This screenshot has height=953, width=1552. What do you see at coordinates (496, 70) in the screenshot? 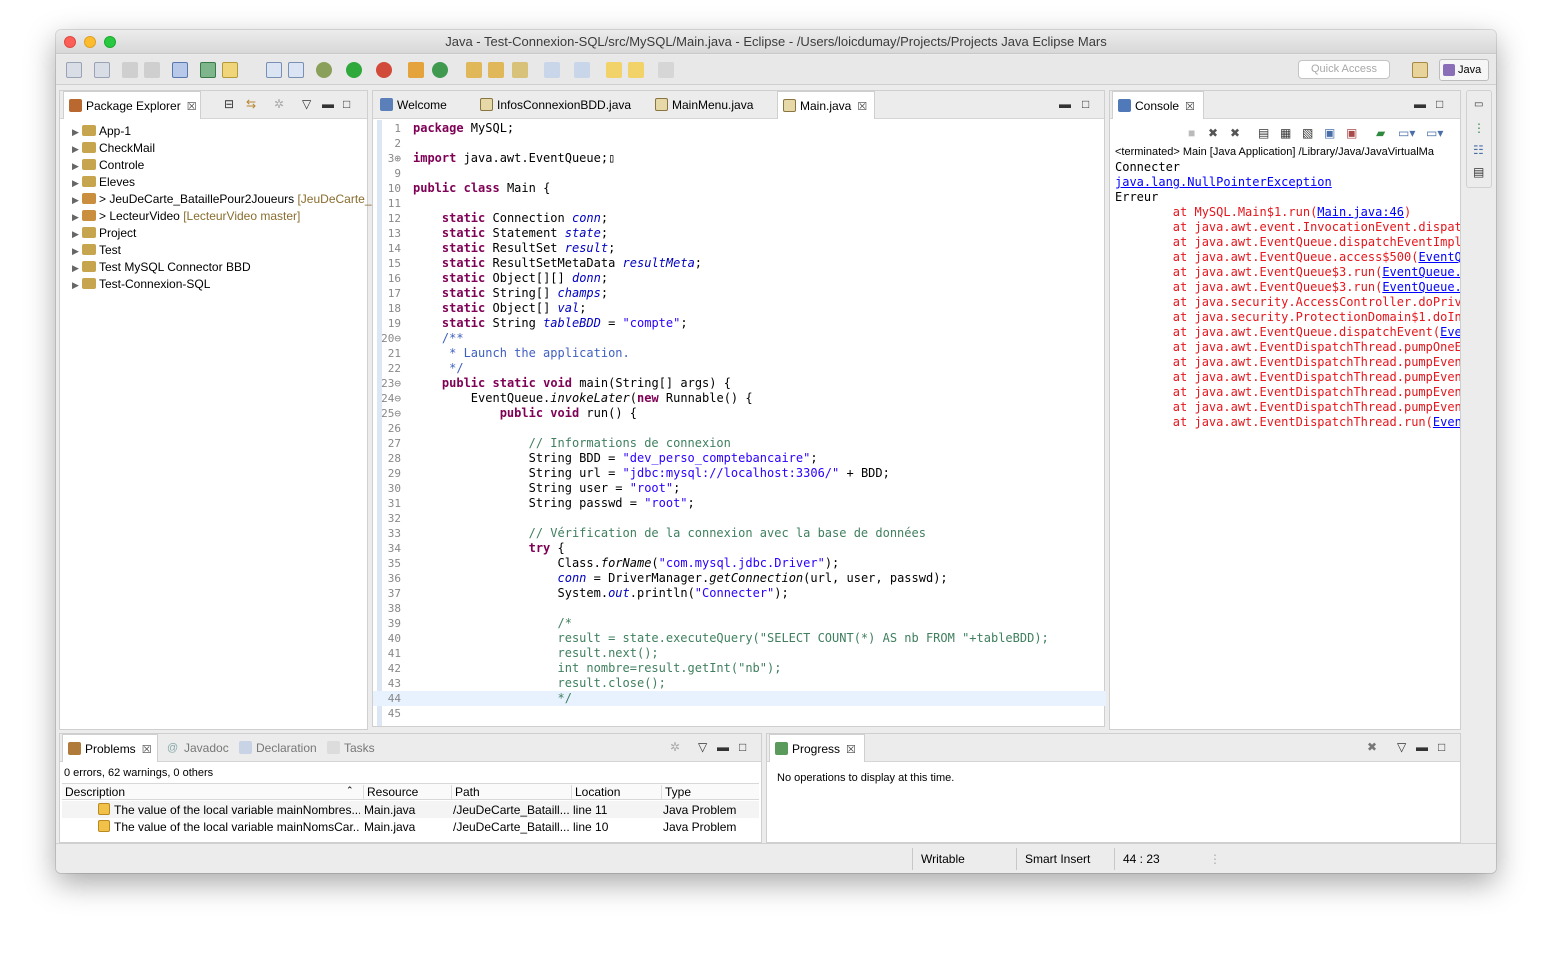
I see `open-task-icon` at bounding box center [496, 70].